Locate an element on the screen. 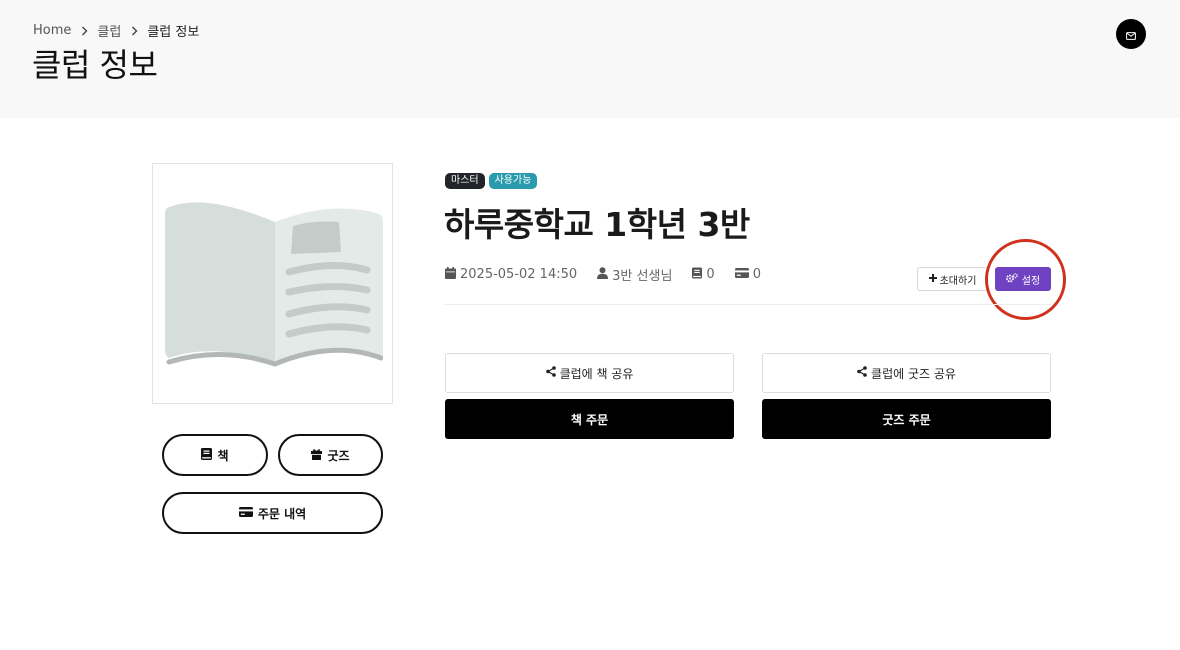  user-icon is located at coordinates (603, 274).